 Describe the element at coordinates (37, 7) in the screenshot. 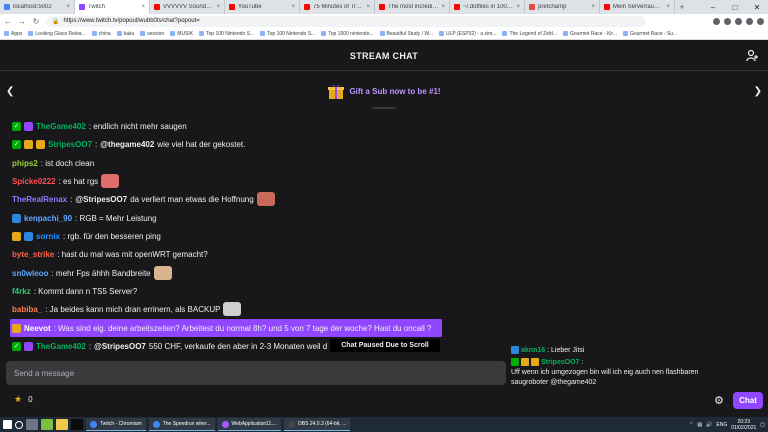

I see `browser-tab: localhost:5002 ×` at that location.